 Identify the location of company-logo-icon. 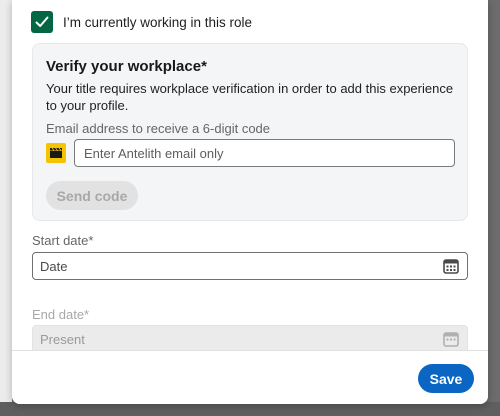
(56, 153).